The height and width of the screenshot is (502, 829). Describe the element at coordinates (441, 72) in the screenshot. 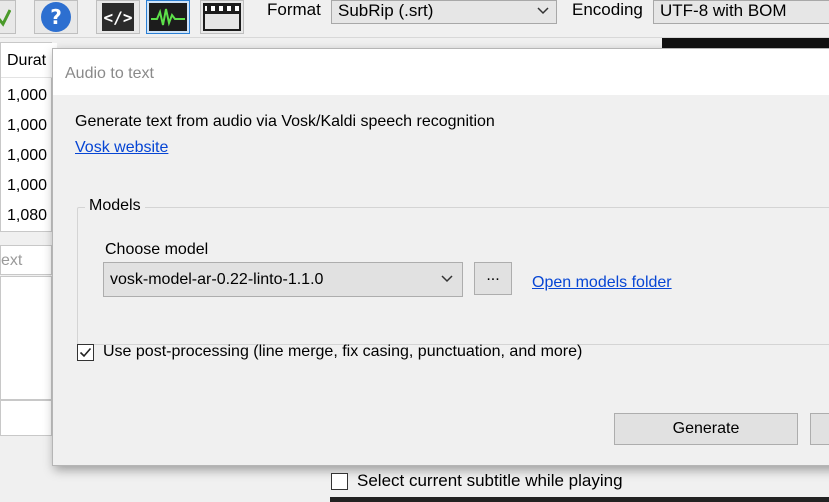

I see `dialog-titlebar: Audio to text` at that location.